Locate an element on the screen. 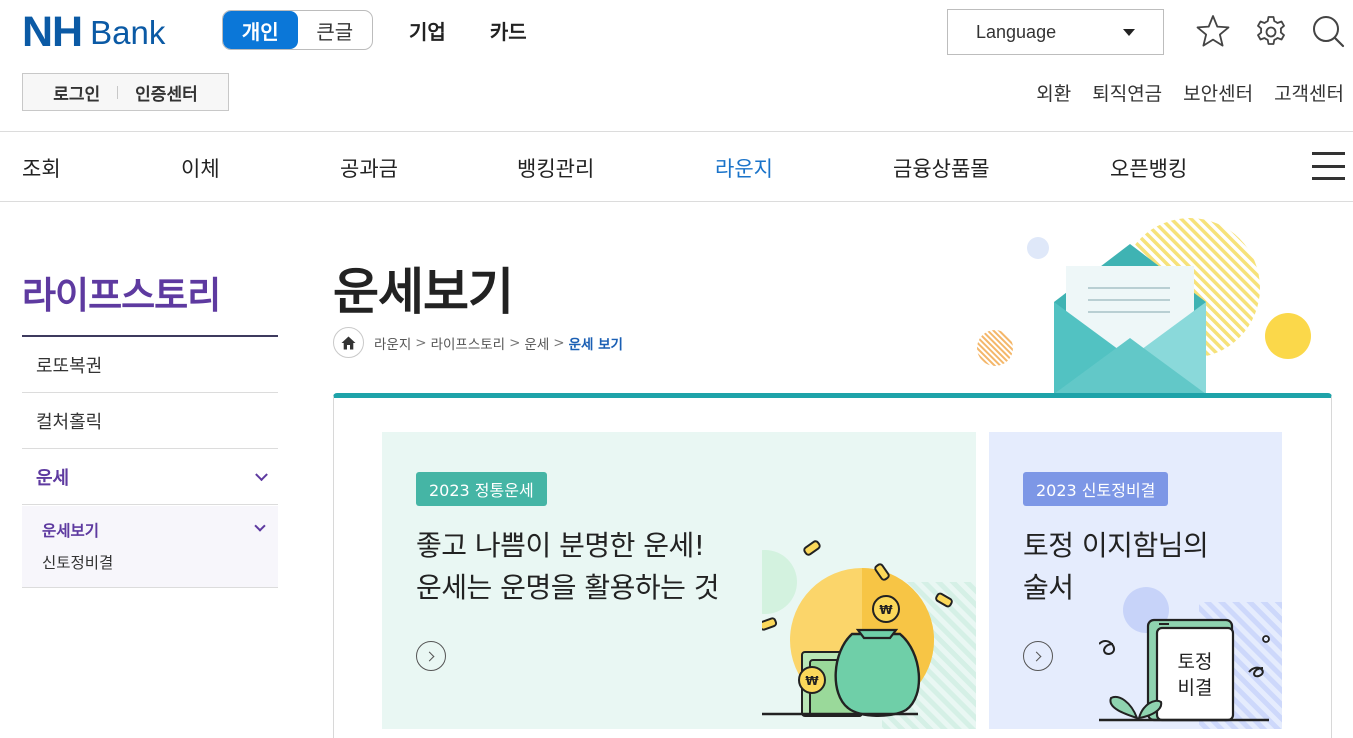 The image size is (1353, 738). card-badge: 2023 정통운세 is located at coordinates (481, 489).